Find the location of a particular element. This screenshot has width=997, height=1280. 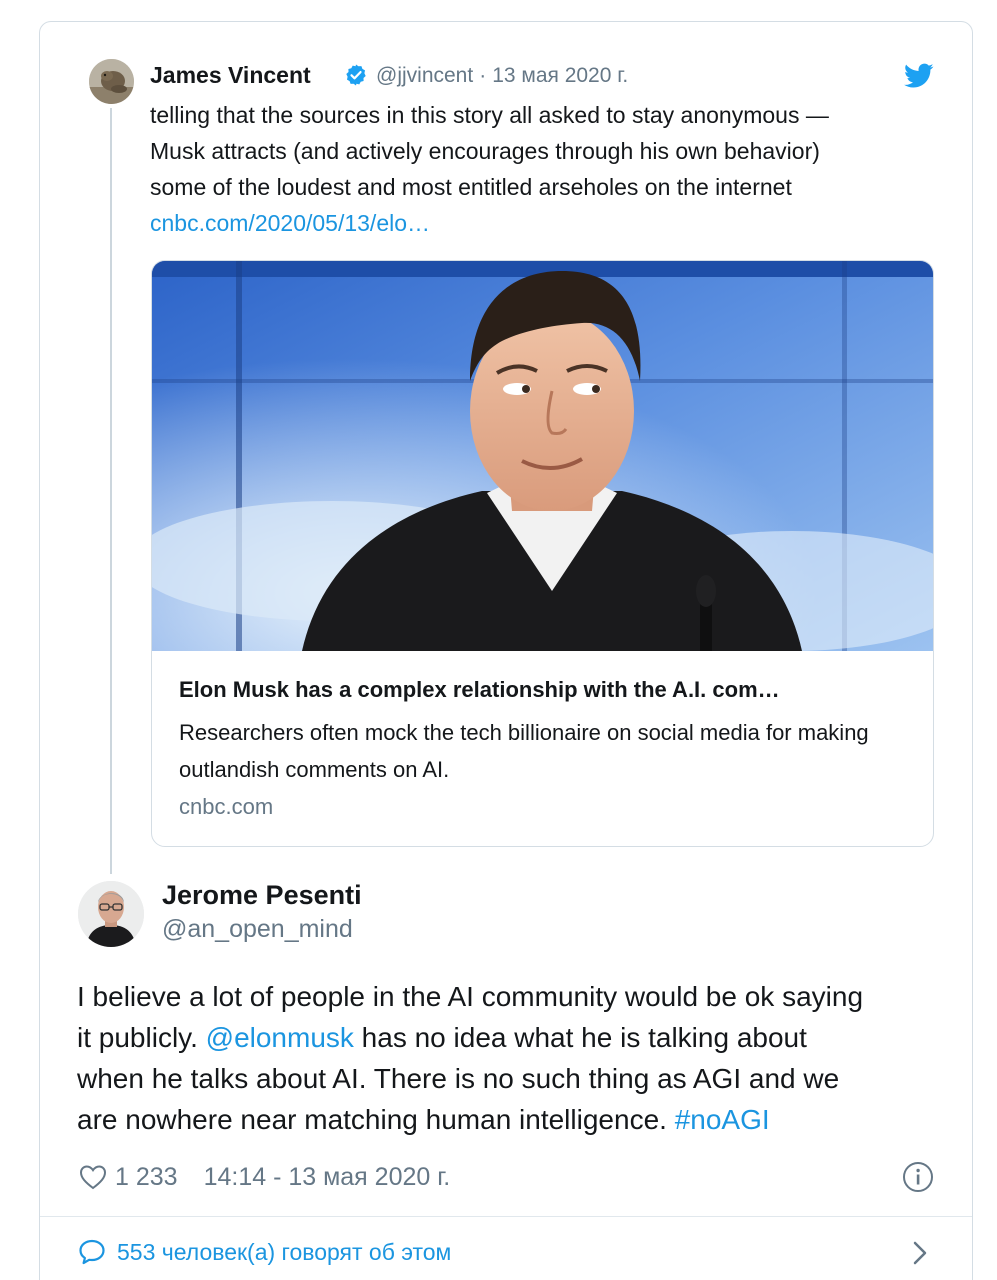

info-icon is located at coordinates (918, 1177).